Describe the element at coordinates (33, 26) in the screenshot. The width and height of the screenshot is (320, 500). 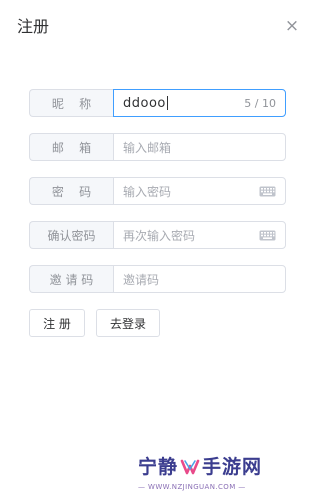
I see `dialog-title: 注册` at that location.